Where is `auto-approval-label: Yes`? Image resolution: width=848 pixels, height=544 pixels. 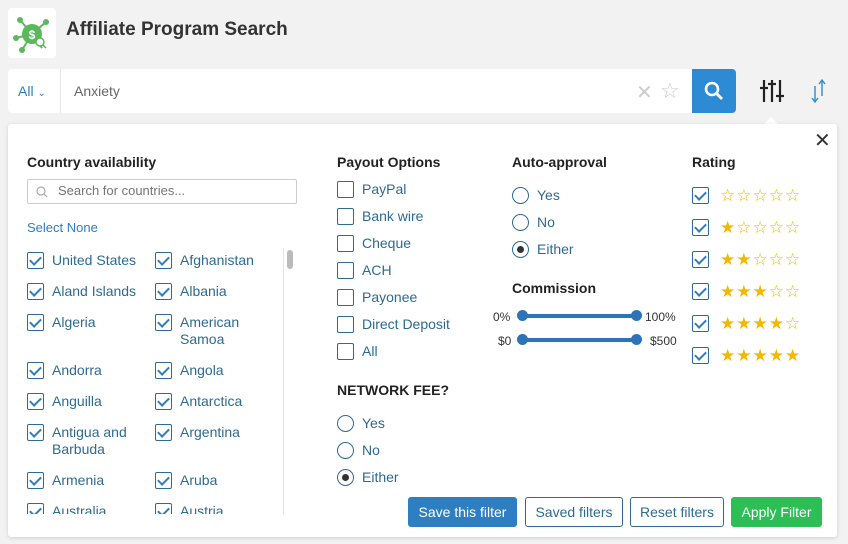 auto-approval-label: Yes is located at coordinates (548, 195).